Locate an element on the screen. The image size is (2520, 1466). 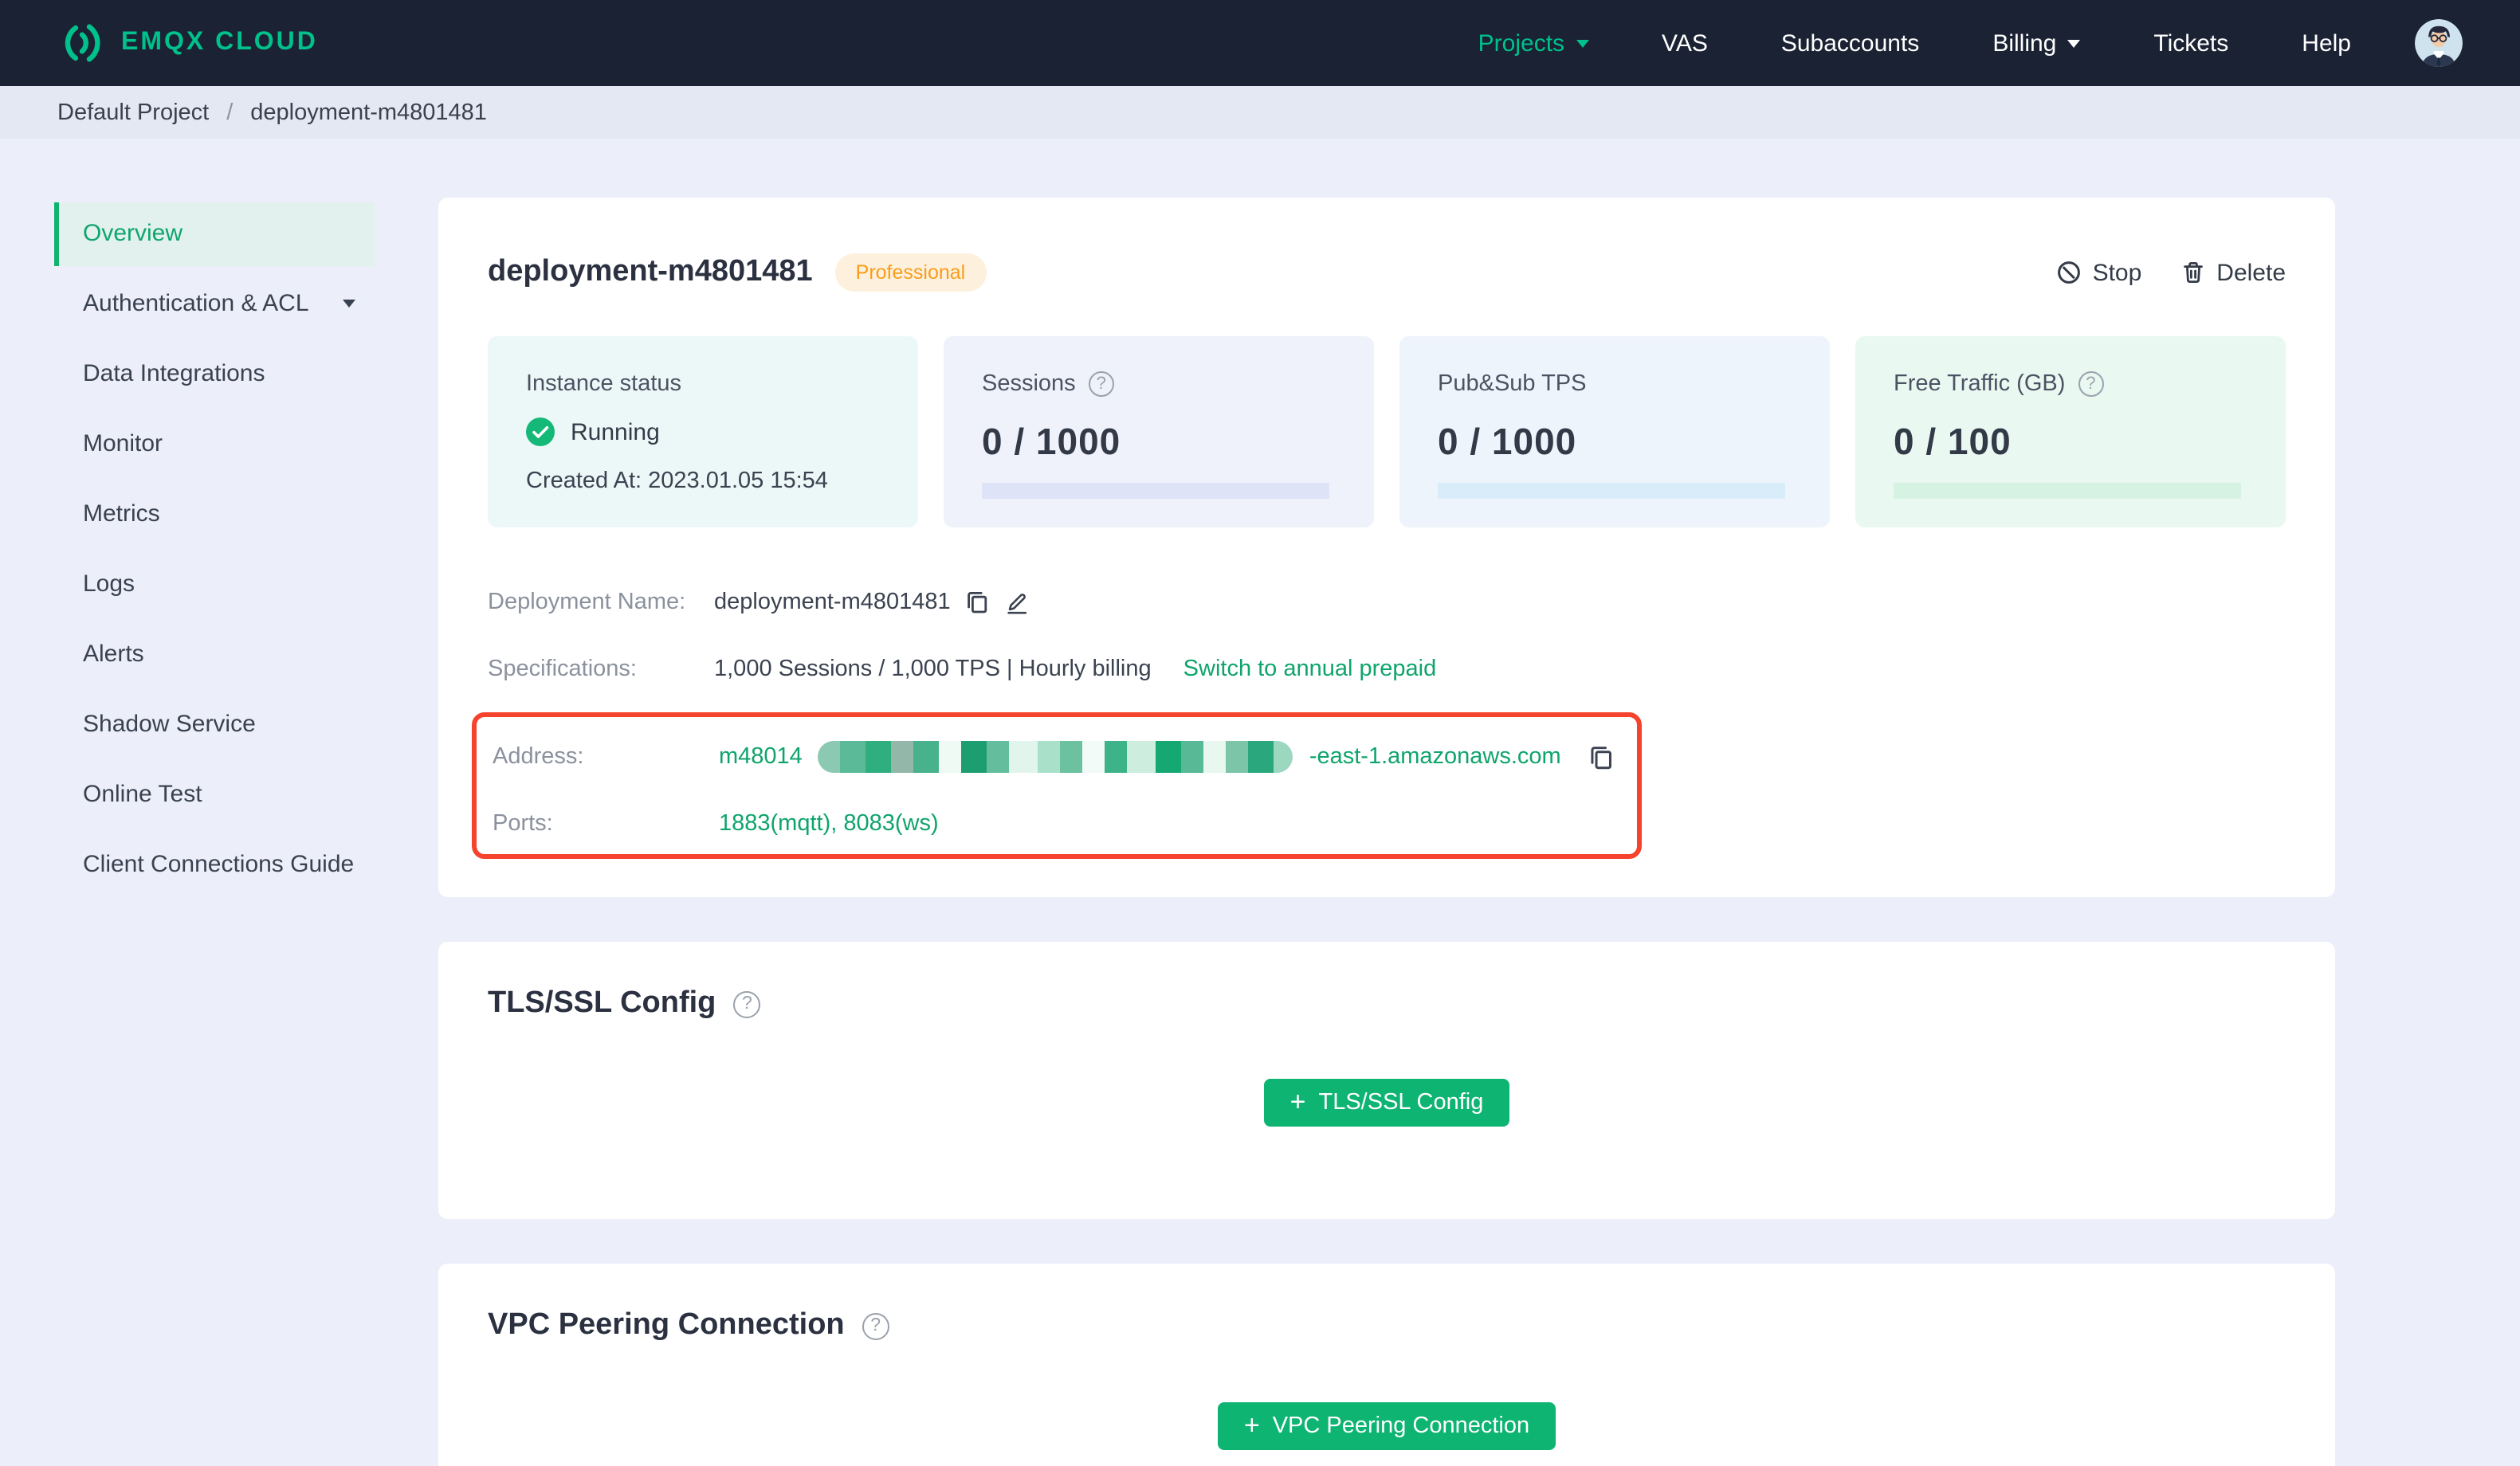
sidebar-item-monitor-label: Monitor is located at coordinates (123, 443).